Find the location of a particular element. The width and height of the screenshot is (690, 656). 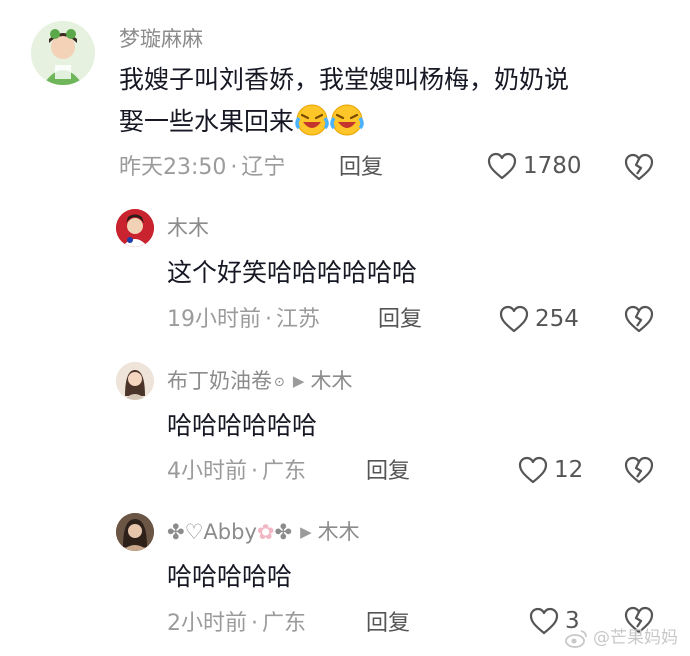

comment-meta: 2小时前 · 广东 is located at coordinates (236, 624).